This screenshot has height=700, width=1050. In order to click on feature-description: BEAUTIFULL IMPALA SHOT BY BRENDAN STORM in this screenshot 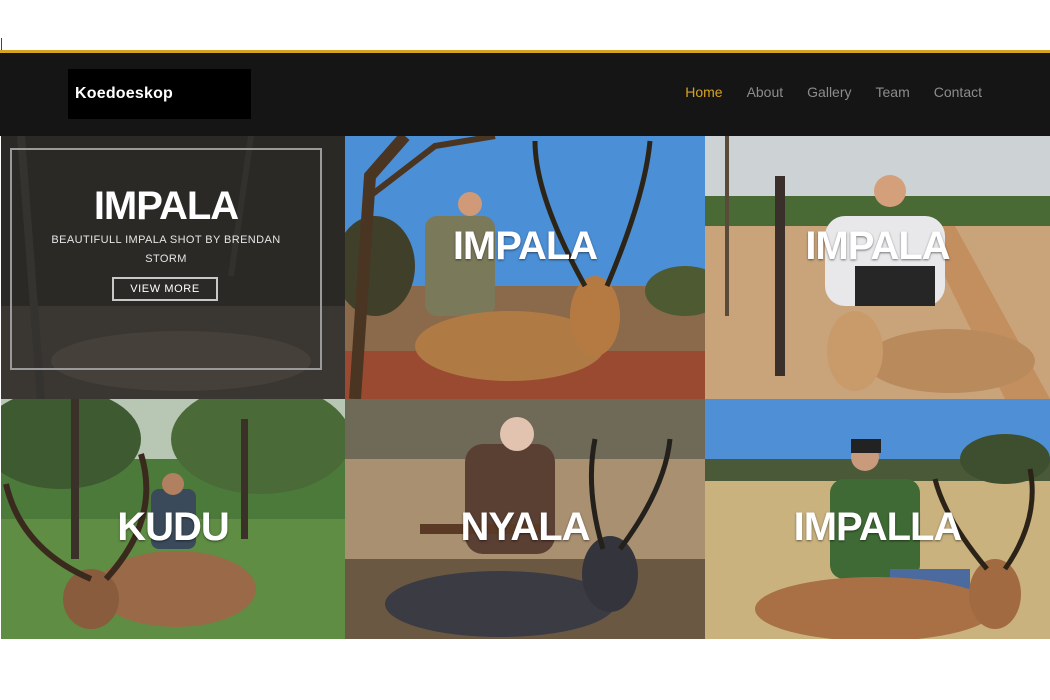, I will do `click(166, 249)`.